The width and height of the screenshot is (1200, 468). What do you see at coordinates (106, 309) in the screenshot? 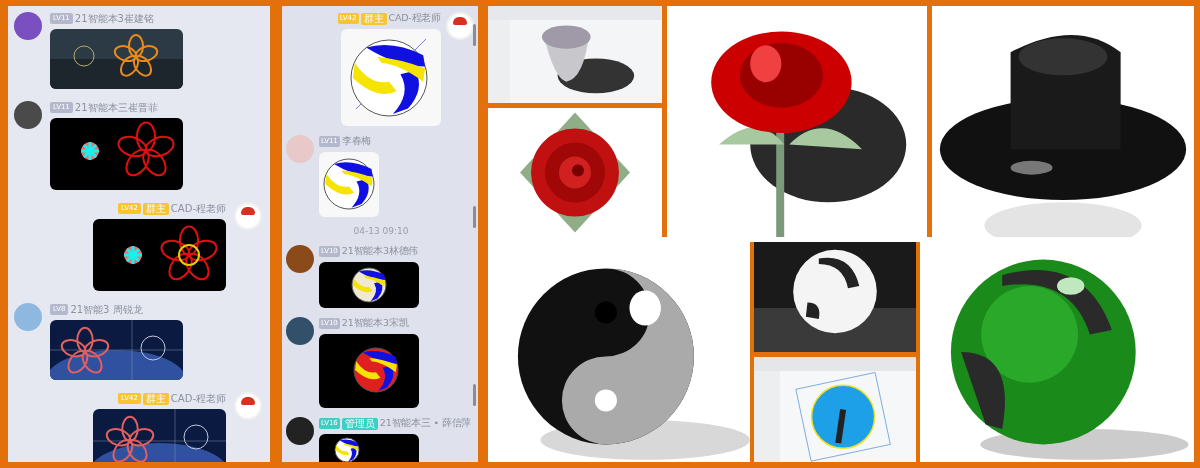
I see `sender-name: 21智能3 周锐龙` at bounding box center [106, 309].